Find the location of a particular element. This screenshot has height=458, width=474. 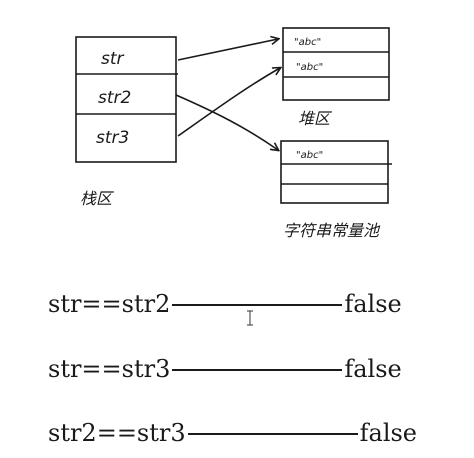

stack-cell-str: str is located at coordinates (113, 59).